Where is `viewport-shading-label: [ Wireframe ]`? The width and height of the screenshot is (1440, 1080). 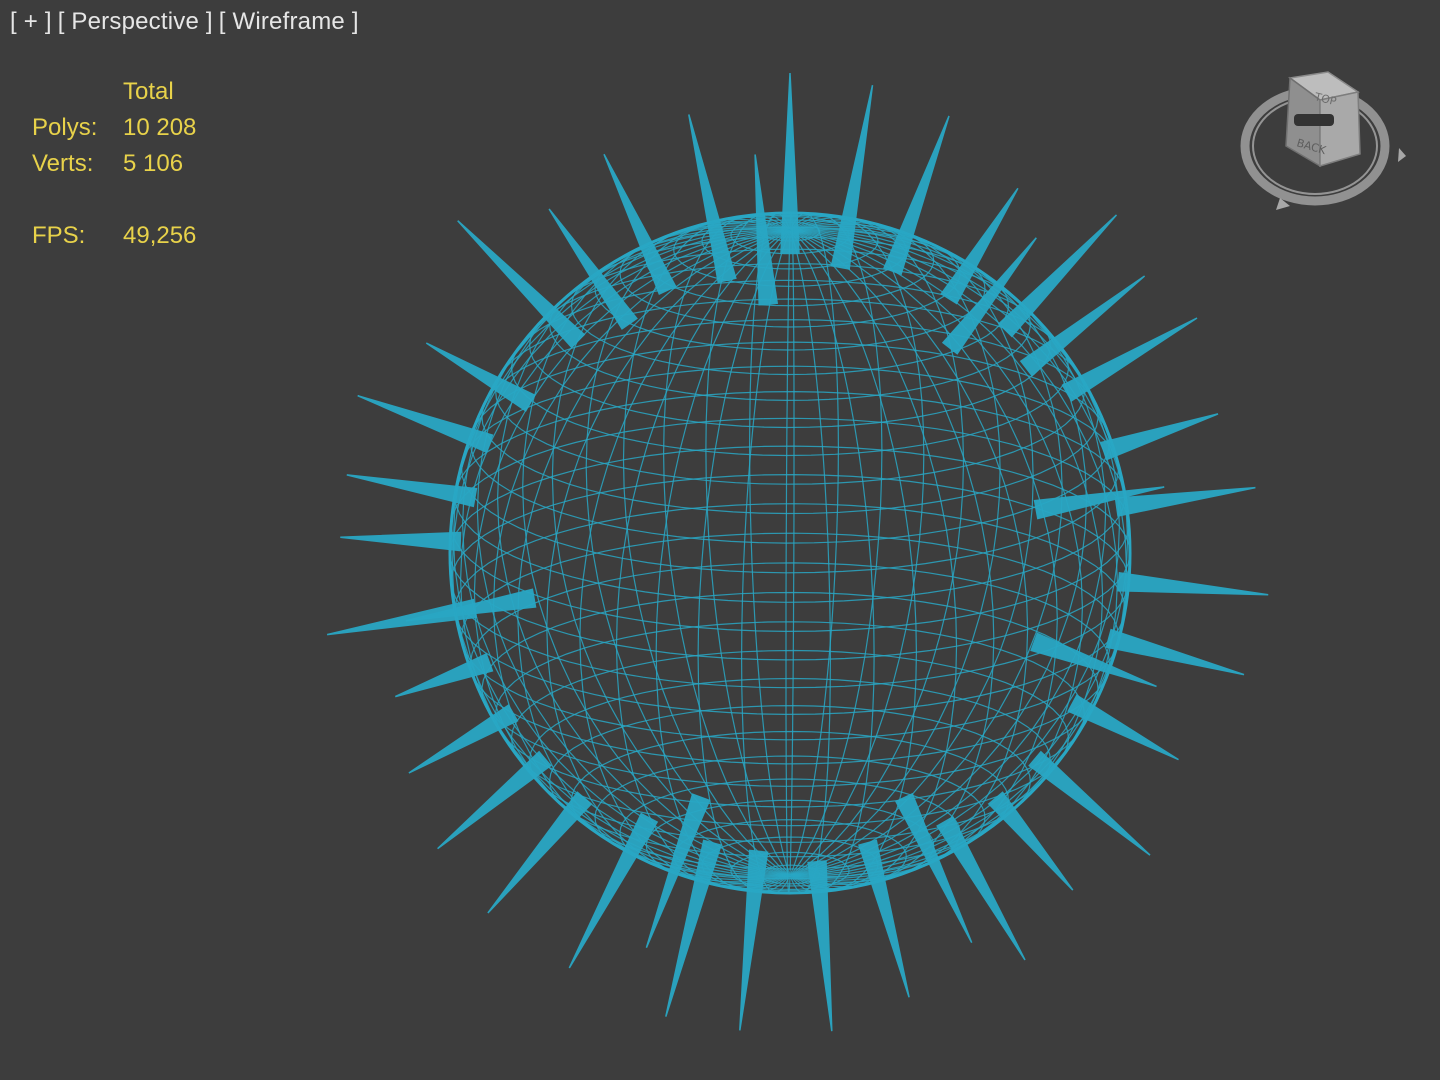 viewport-shading-label: [ Wireframe ] is located at coordinates (289, 21).